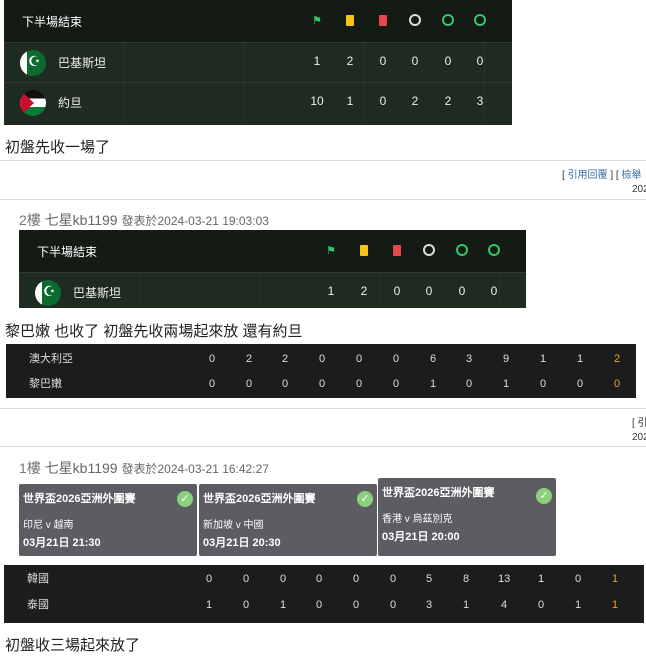  Describe the element at coordinates (317, 21) in the screenshot. I see `corner-flag-icon: ⚑` at that location.